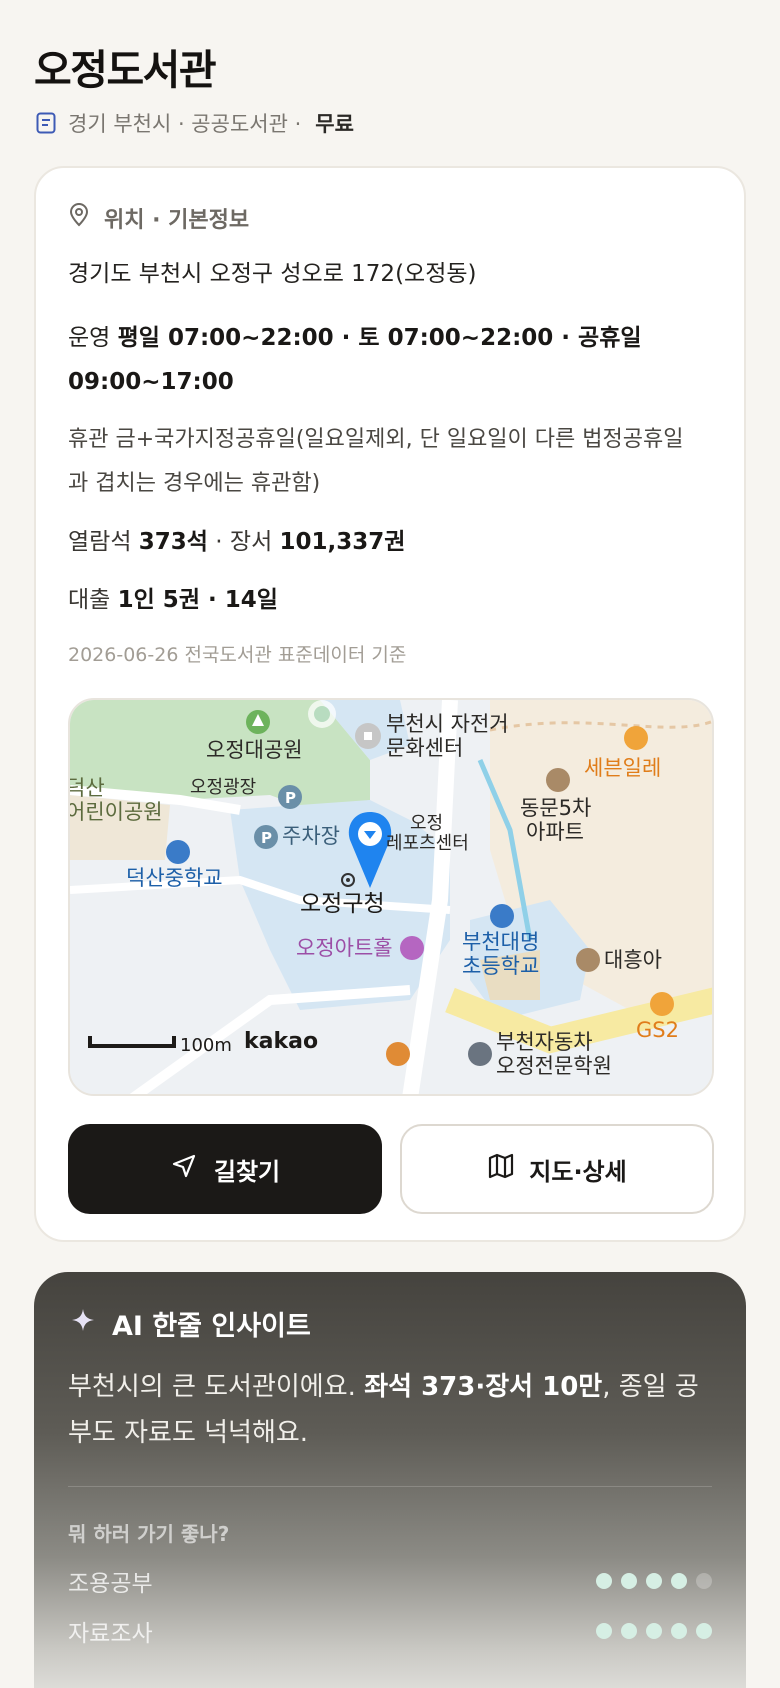 The image size is (780, 1688). What do you see at coordinates (149, 1534) in the screenshot?
I see `purpose-question: 뭐 하러 가기 좋나?` at bounding box center [149, 1534].